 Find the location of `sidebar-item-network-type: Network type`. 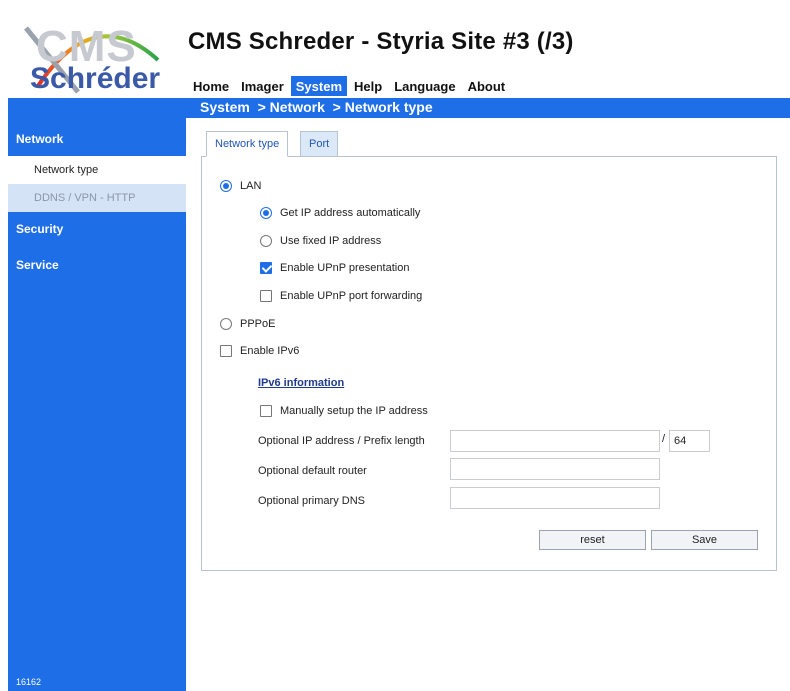

sidebar-item-network-type: Network type is located at coordinates (97, 170).